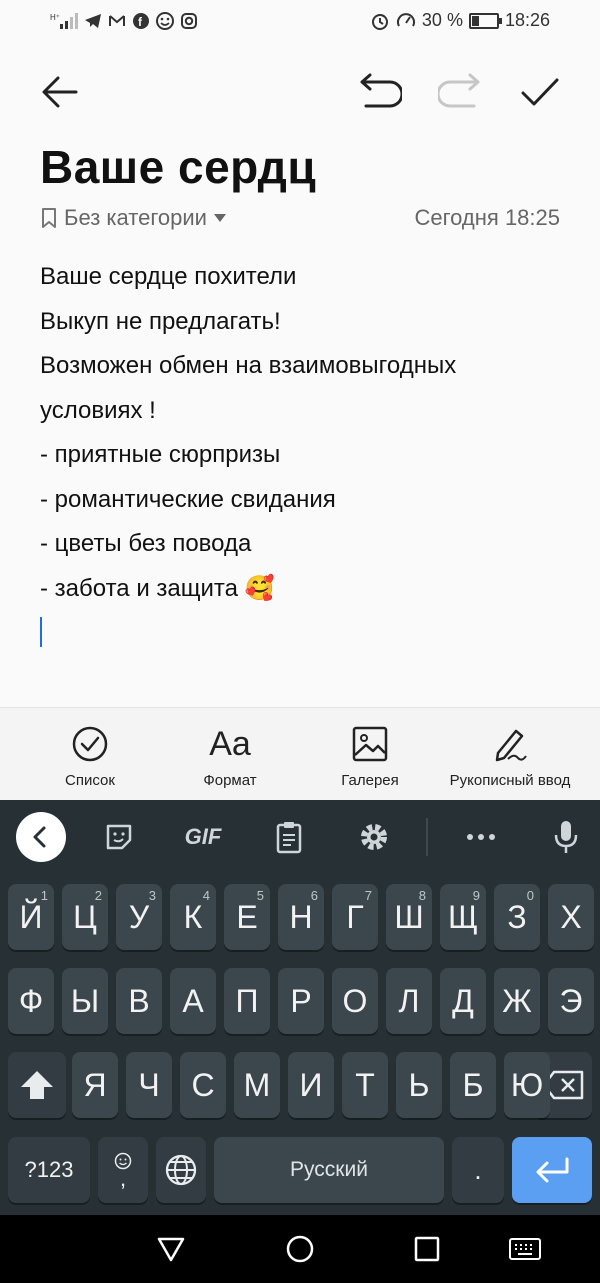 This screenshot has width=600, height=1283. I want to click on symbols-key: ?123, so click(49, 1170).